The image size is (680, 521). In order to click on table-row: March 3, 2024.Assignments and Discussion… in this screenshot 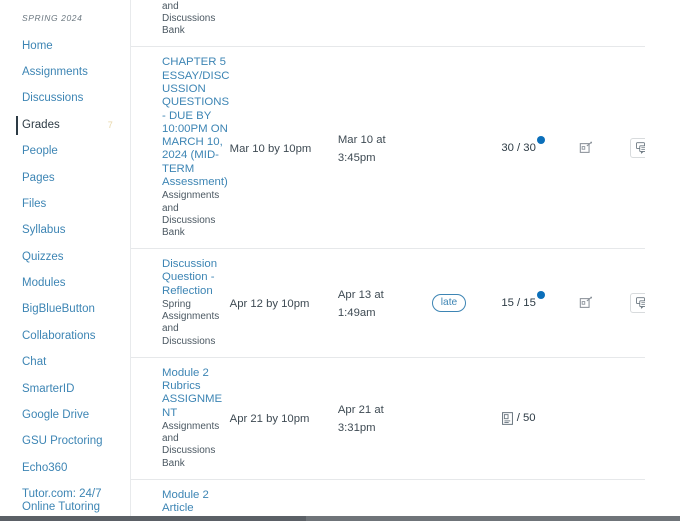, I will do `click(405, 24)`.